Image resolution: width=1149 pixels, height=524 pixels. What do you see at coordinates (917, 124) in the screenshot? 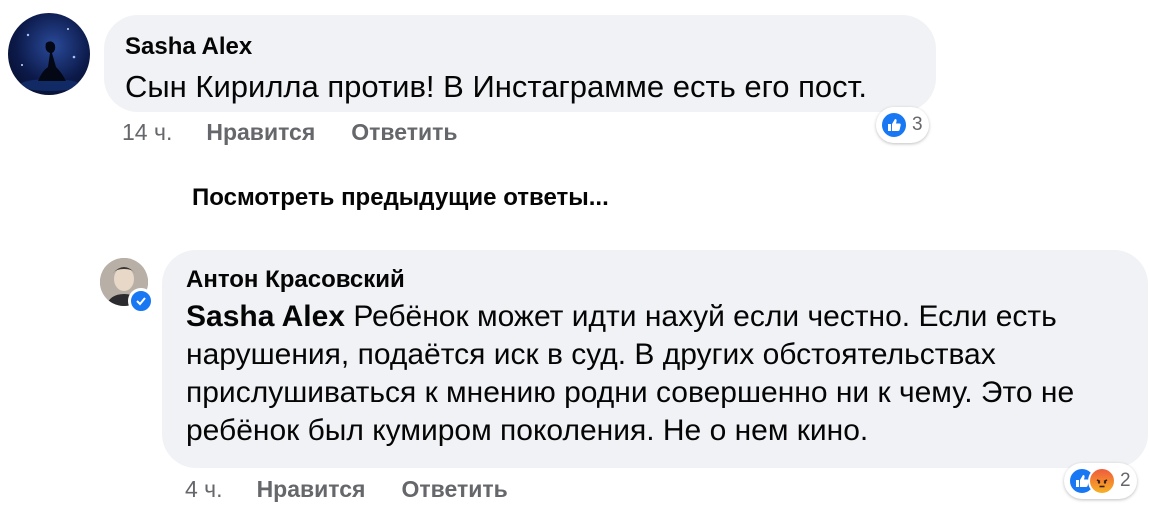
I see `reaction-count: 3` at bounding box center [917, 124].